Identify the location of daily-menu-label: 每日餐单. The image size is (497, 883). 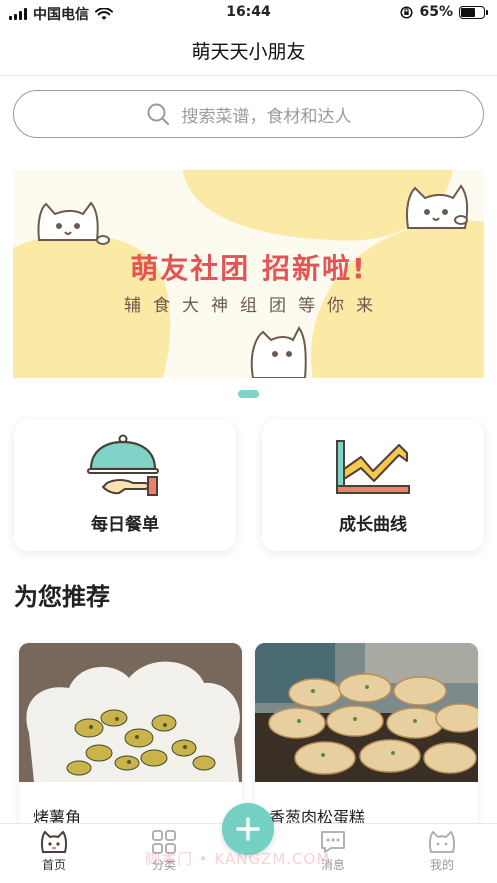
(125, 525).